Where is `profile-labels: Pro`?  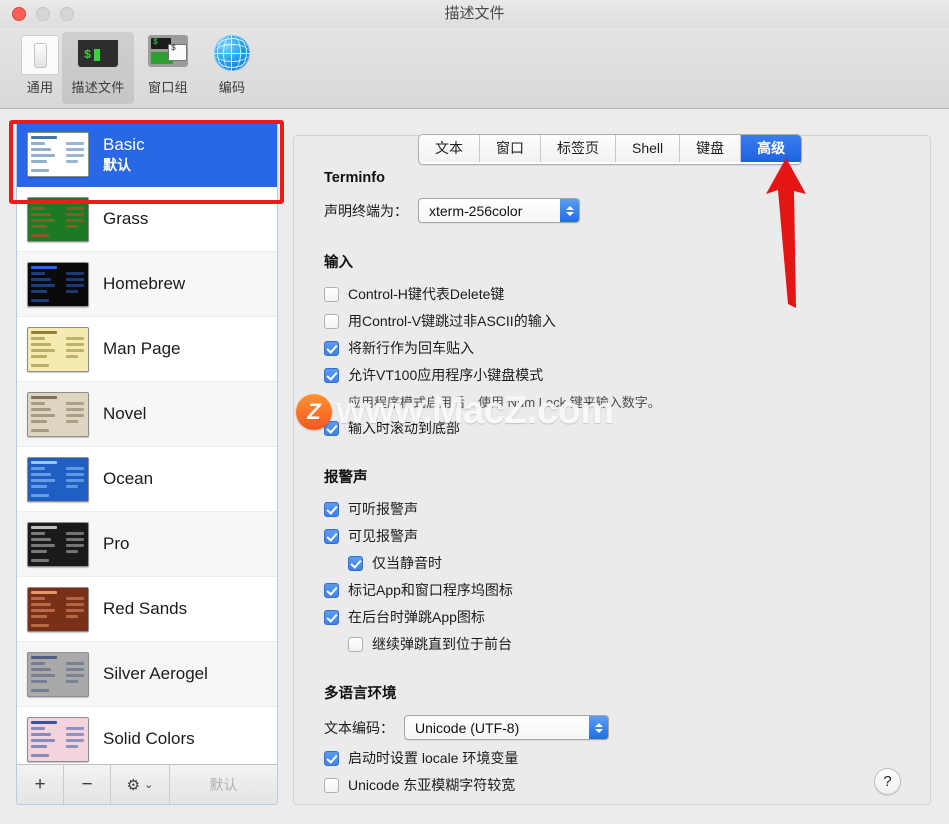 profile-labels: Pro is located at coordinates (116, 544).